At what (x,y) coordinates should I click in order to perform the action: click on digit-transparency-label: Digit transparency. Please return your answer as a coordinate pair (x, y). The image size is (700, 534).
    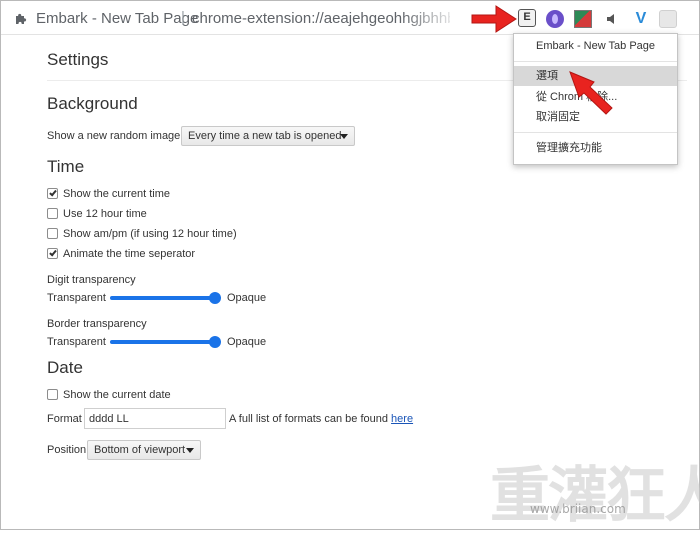
    Looking at the image, I should click on (91, 280).